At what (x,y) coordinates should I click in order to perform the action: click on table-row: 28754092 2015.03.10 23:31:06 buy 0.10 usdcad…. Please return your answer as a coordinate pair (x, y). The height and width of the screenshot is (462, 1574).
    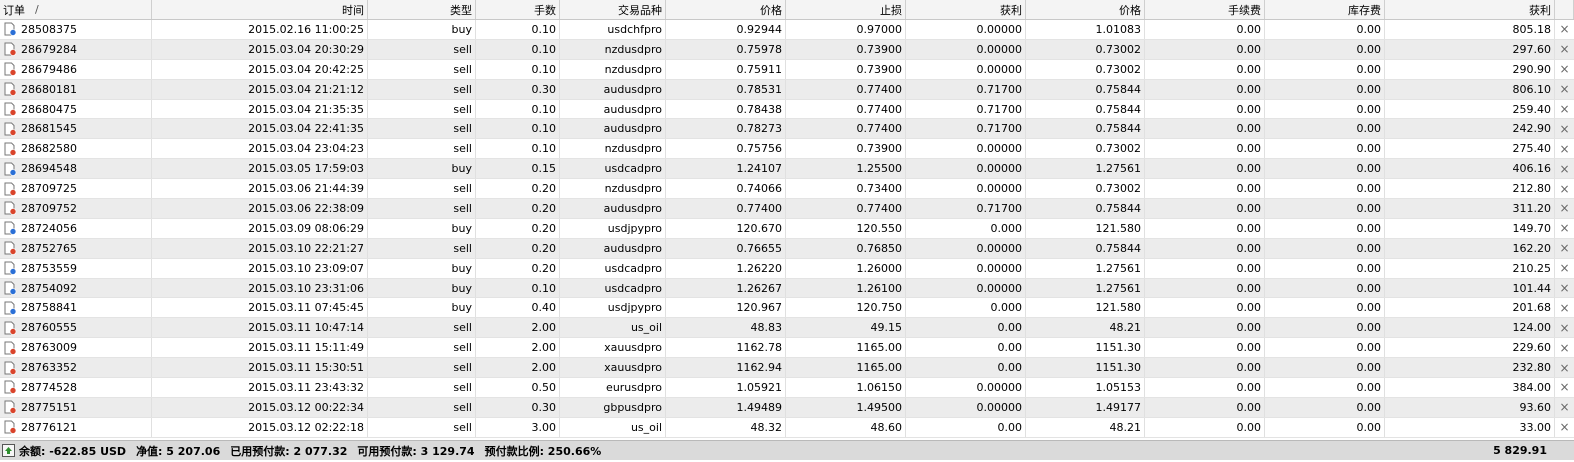
    Looking at the image, I should click on (787, 288).